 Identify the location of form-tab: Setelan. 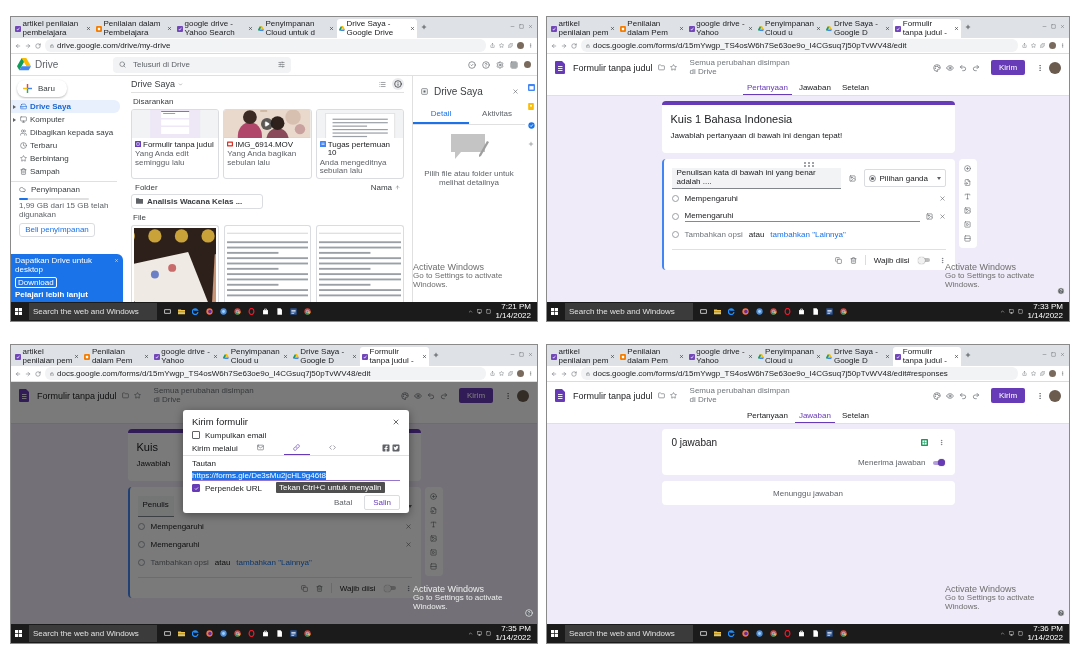
(855, 88).